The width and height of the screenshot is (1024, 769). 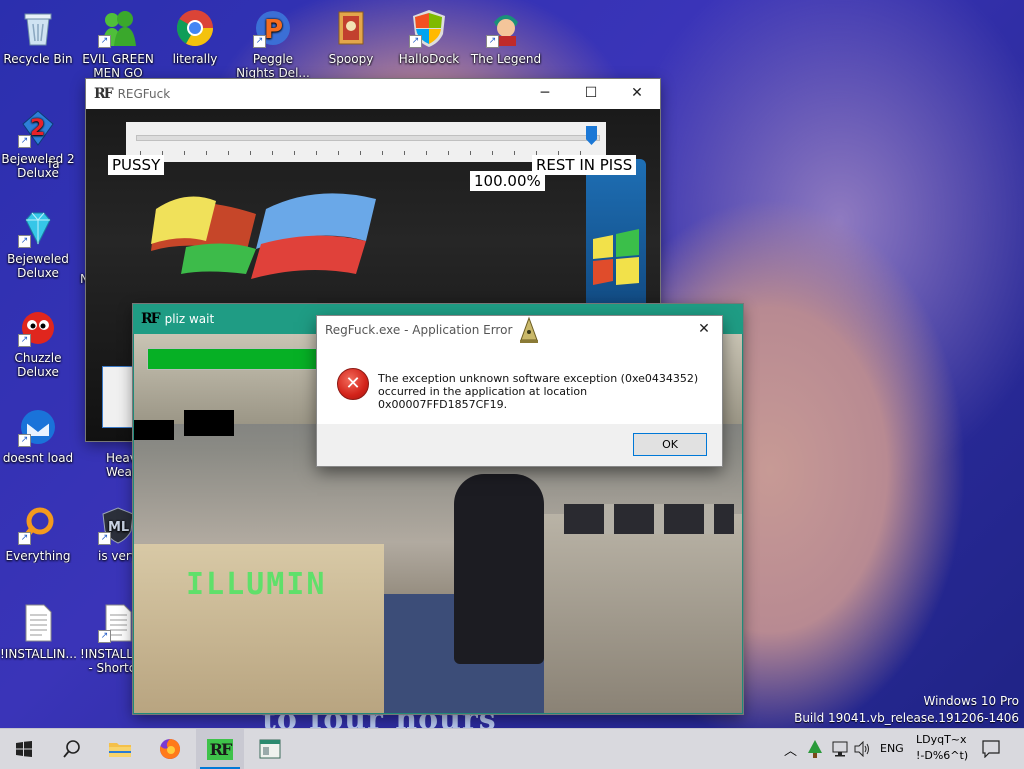 I want to click on slider-value-label: 100.00%, so click(x=507, y=181).